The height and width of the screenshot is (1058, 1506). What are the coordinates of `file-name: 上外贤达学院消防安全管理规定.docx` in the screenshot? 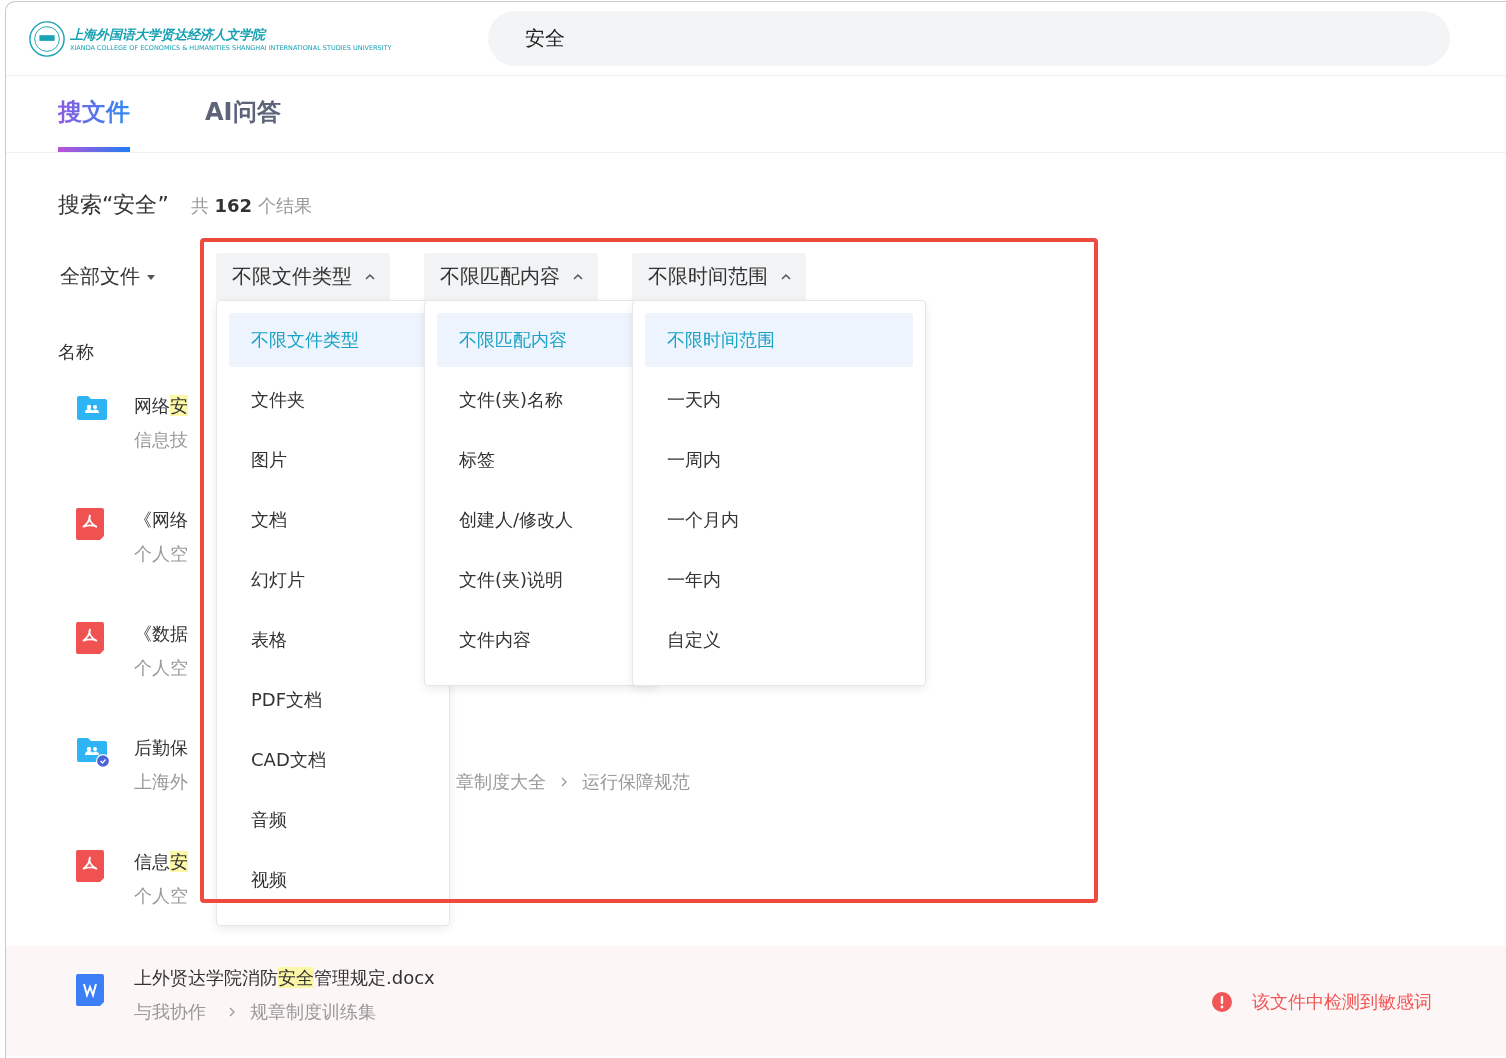 It's located at (284, 978).